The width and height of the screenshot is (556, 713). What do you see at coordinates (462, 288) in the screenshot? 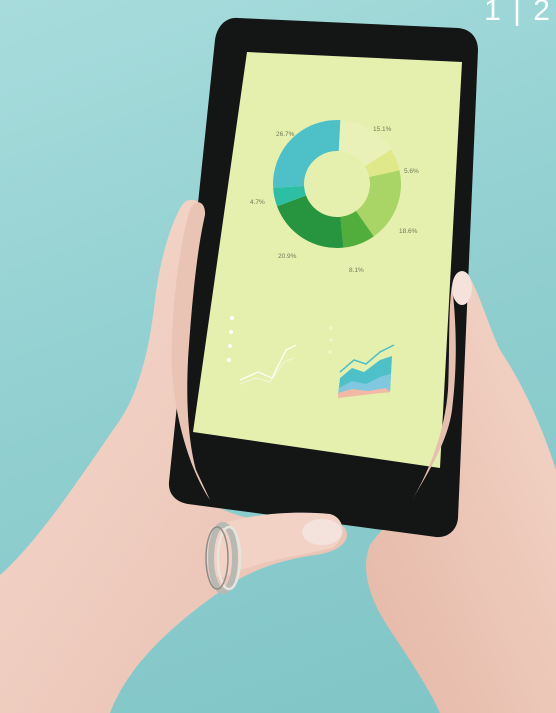
I see `finger-nail` at bounding box center [462, 288].